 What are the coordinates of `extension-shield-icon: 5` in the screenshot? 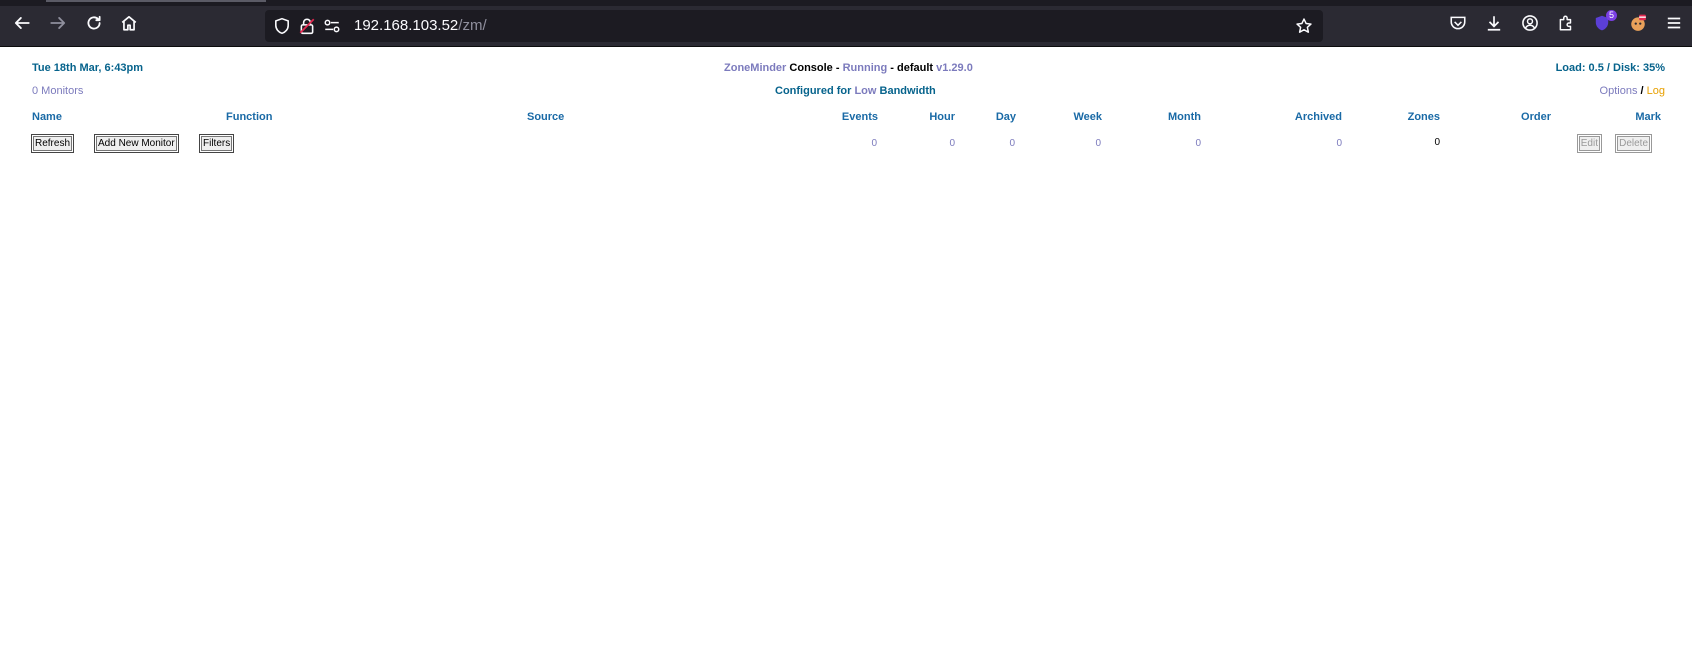 It's located at (1605, 22).